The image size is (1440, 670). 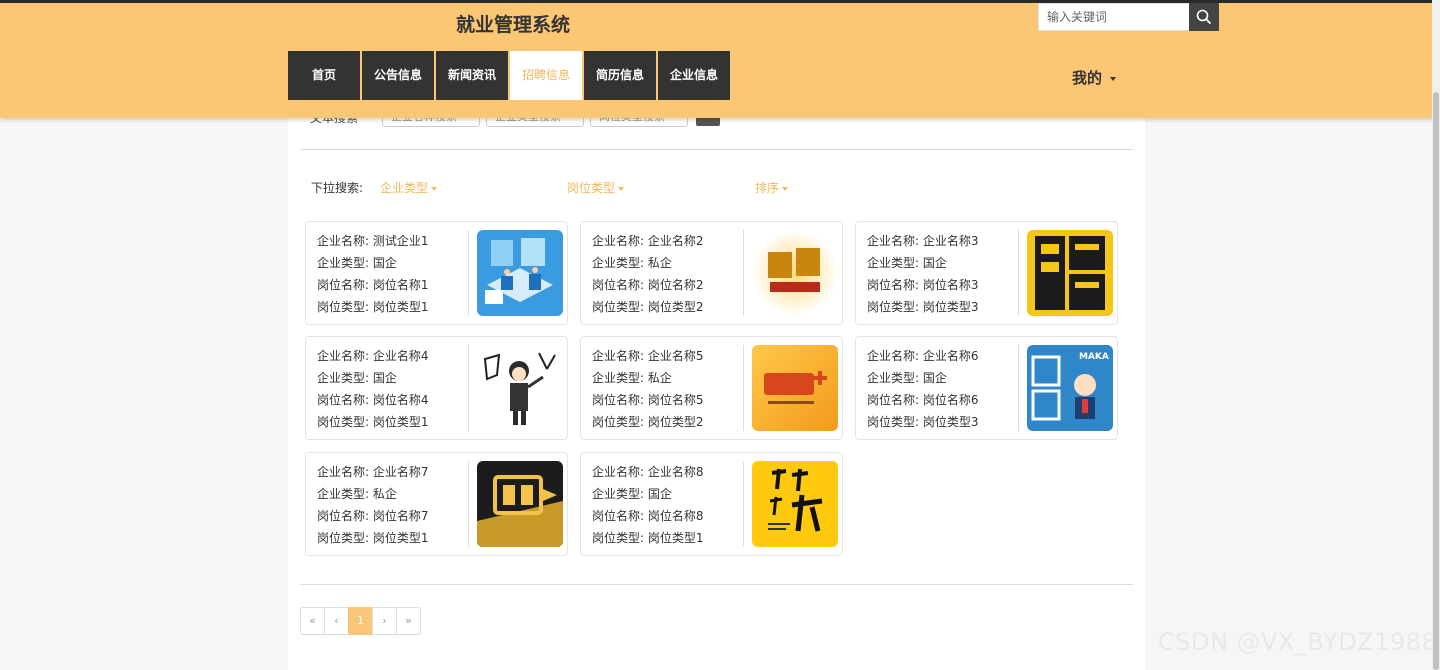 I want to click on next-page-button: ›, so click(x=384, y=621).